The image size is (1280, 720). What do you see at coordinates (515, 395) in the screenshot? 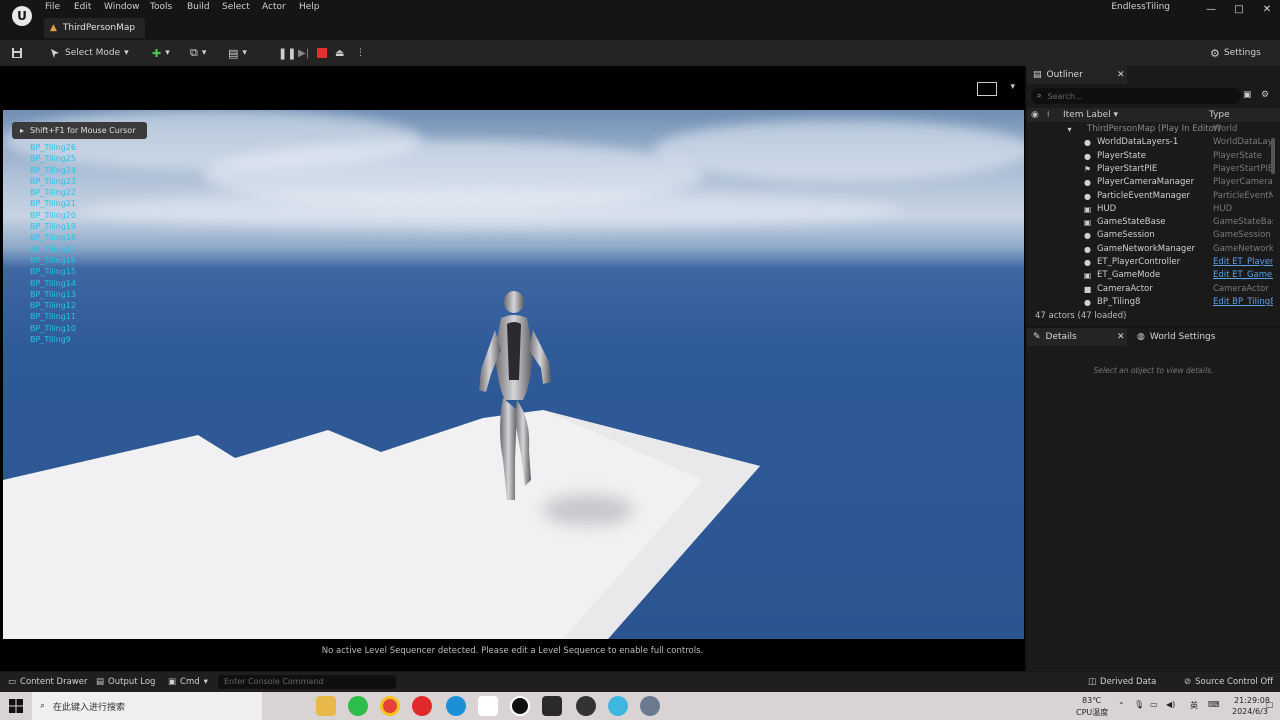
I see `mannequin-character` at bounding box center [515, 395].